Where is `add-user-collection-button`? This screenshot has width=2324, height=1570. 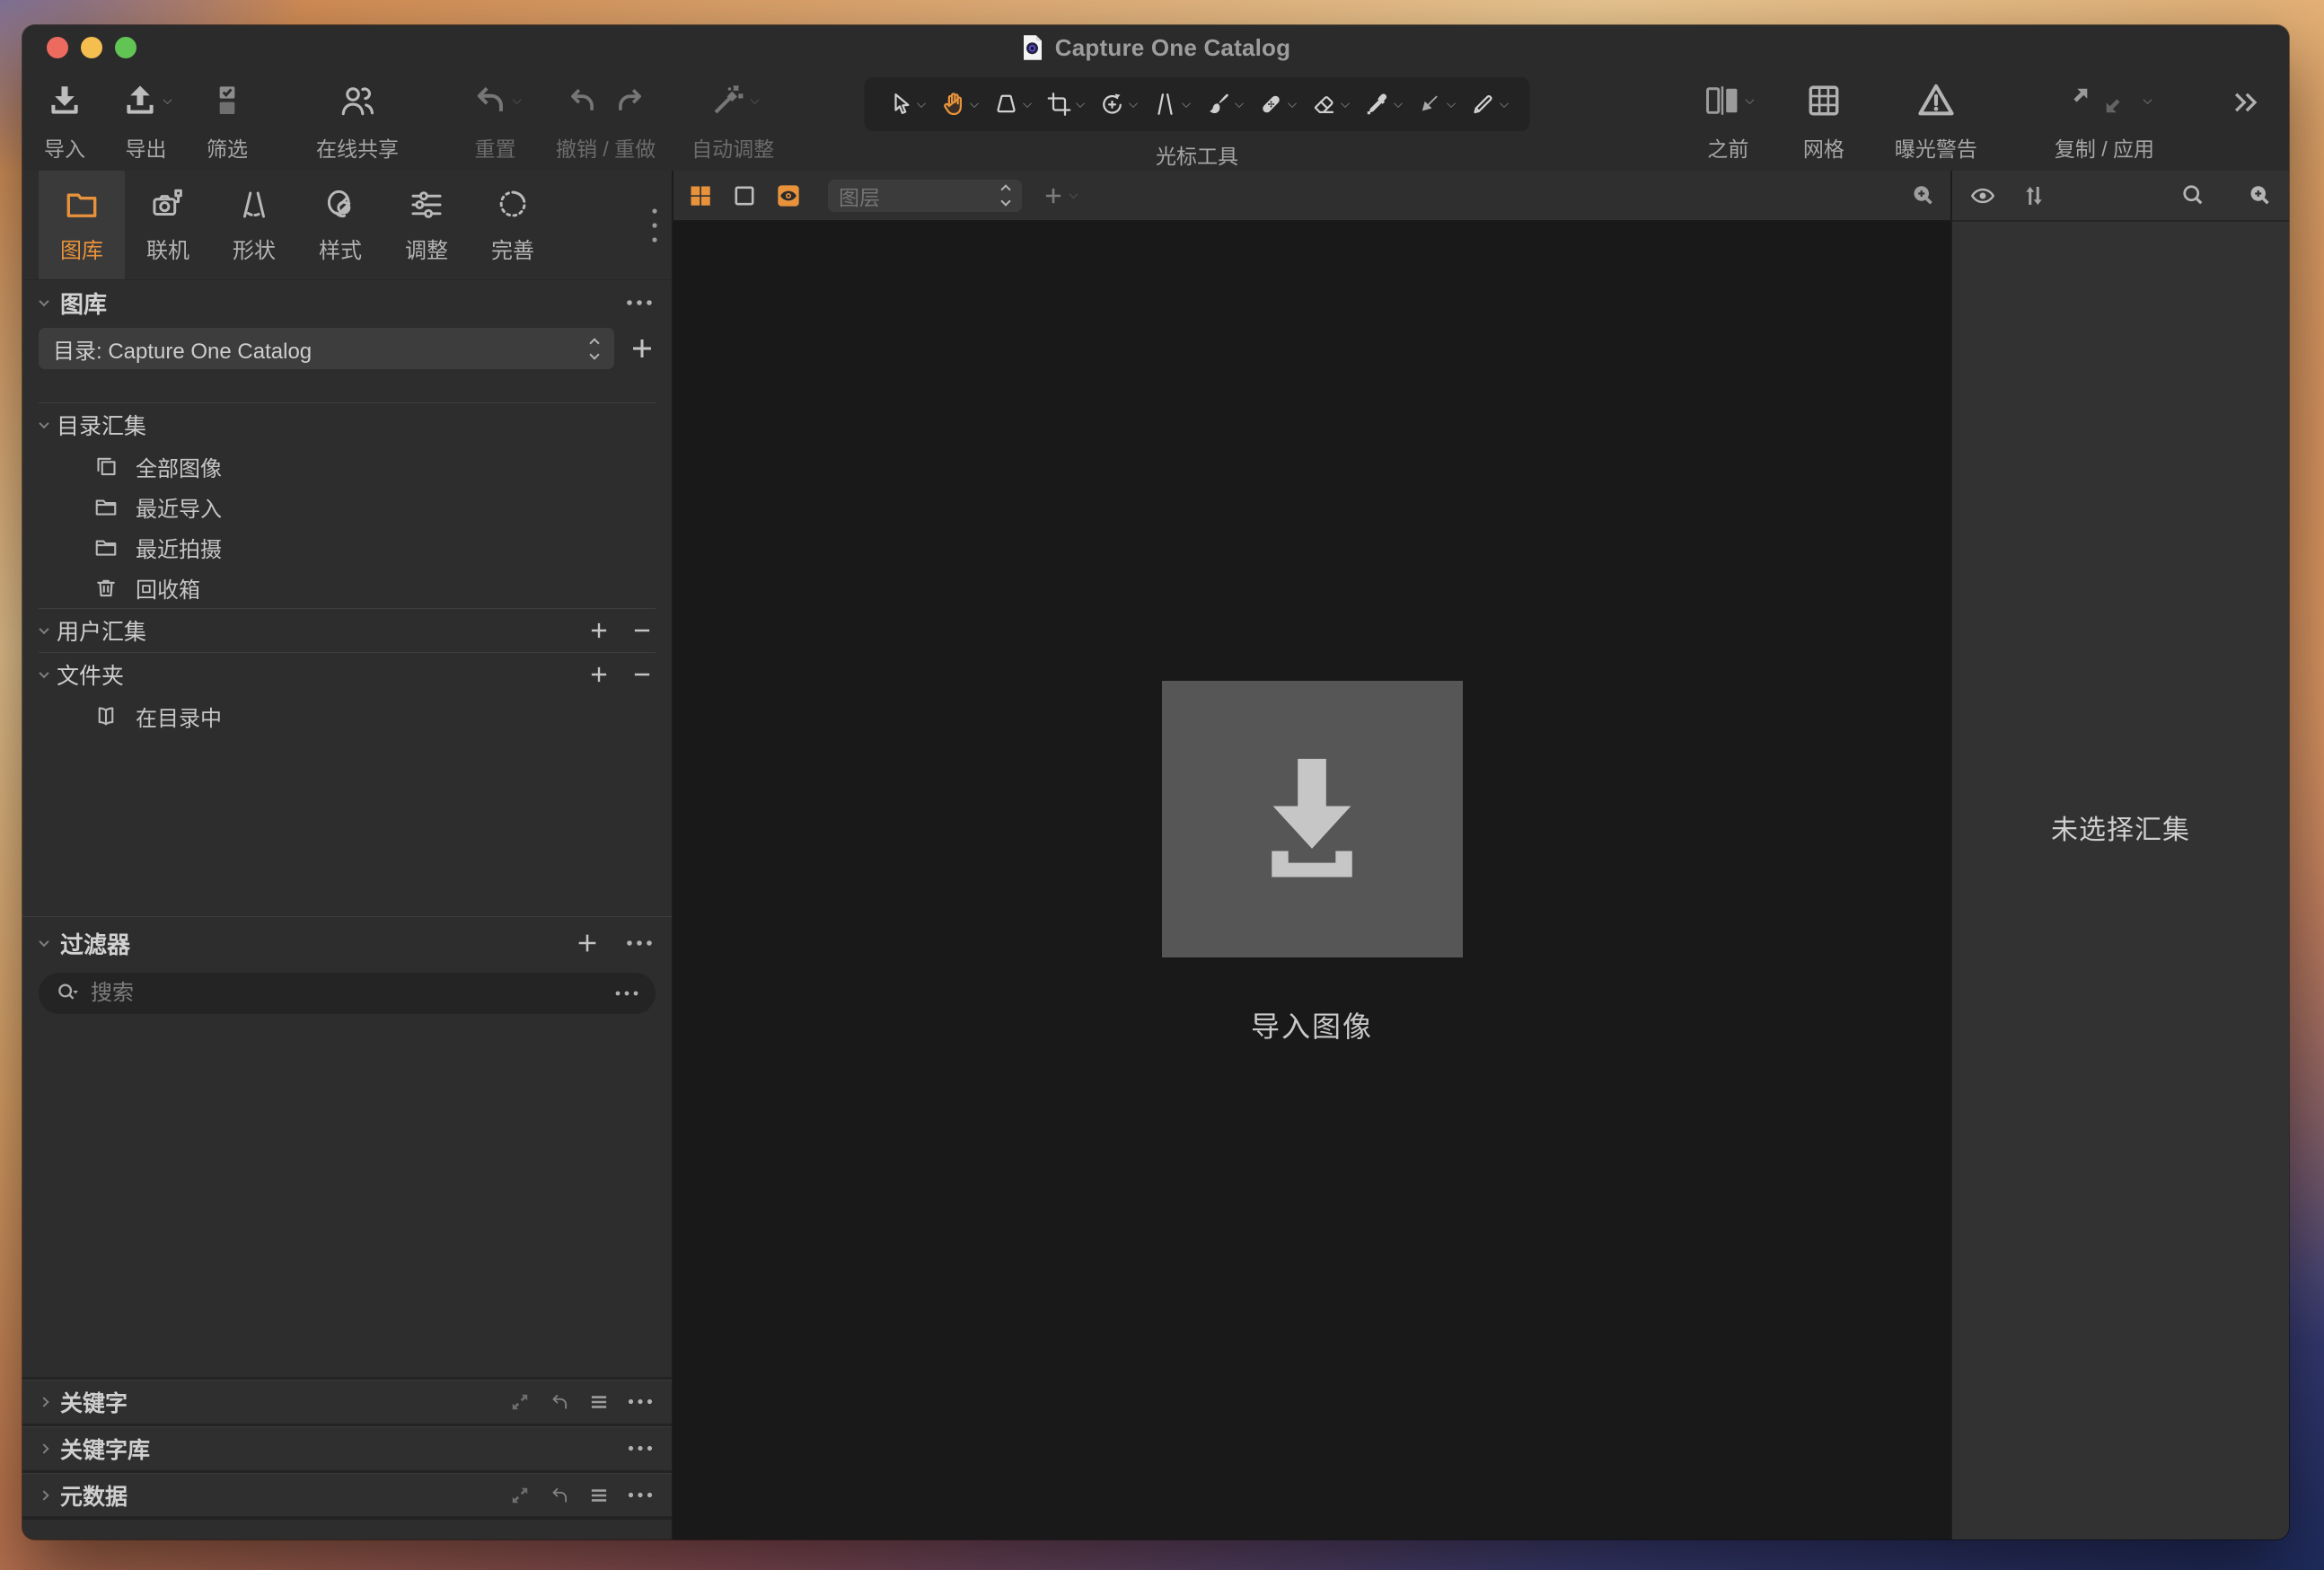 add-user-collection-button is located at coordinates (599, 630).